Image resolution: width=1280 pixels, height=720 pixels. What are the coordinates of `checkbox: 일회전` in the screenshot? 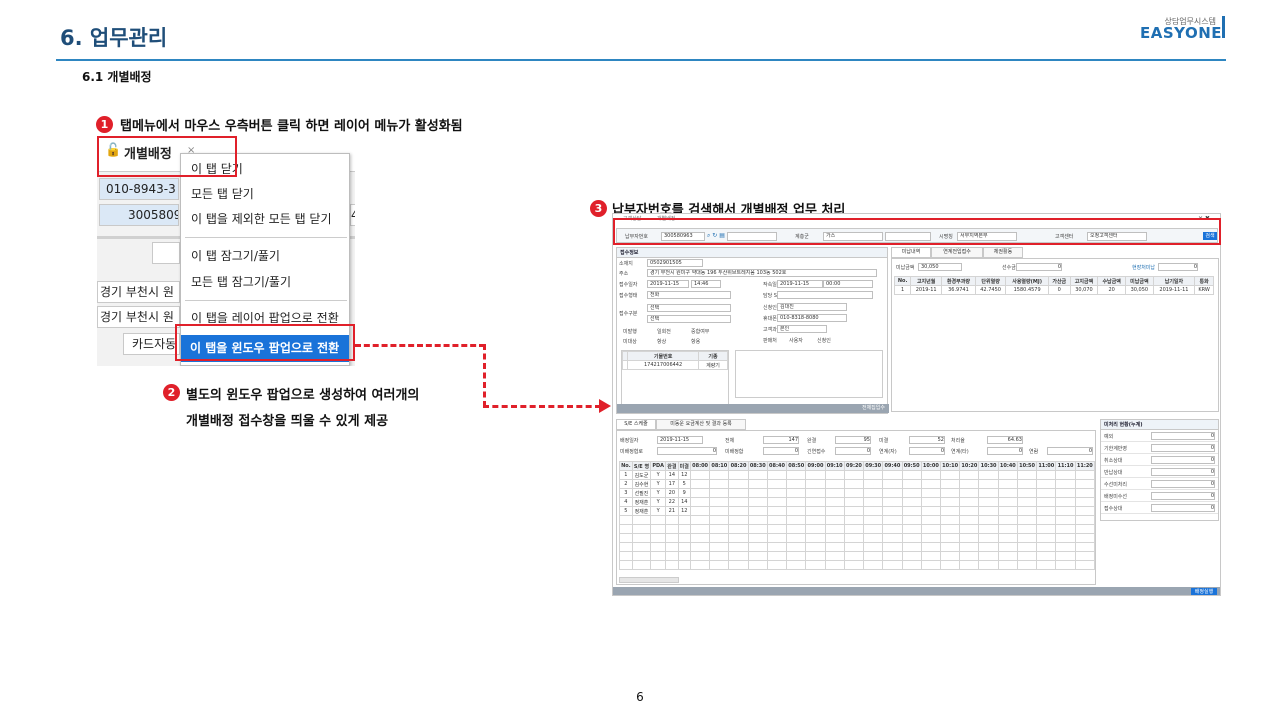 It's located at (664, 331).